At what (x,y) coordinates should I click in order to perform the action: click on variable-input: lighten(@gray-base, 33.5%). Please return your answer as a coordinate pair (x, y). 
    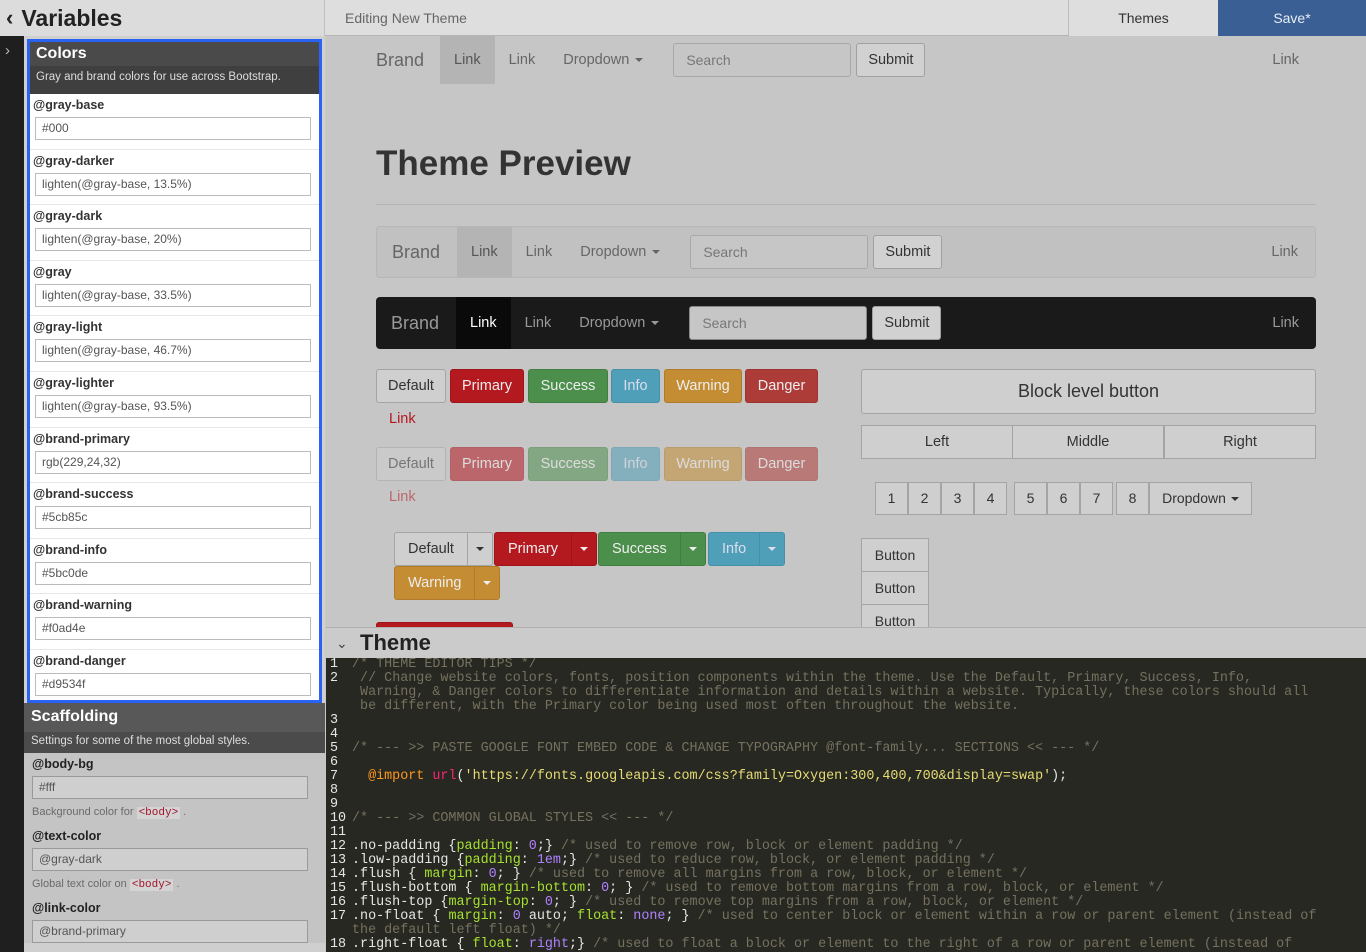
    Looking at the image, I should click on (173, 295).